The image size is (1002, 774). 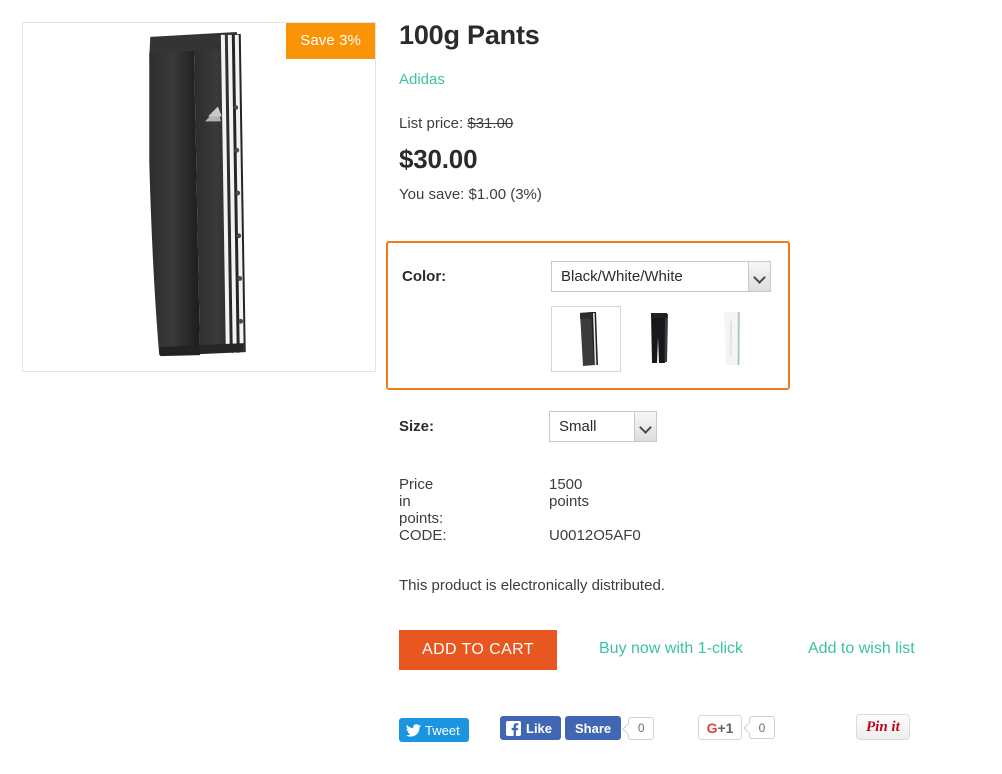 I want to click on add-to-cart-button: ADD TO CART, so click(x=478, y=650).